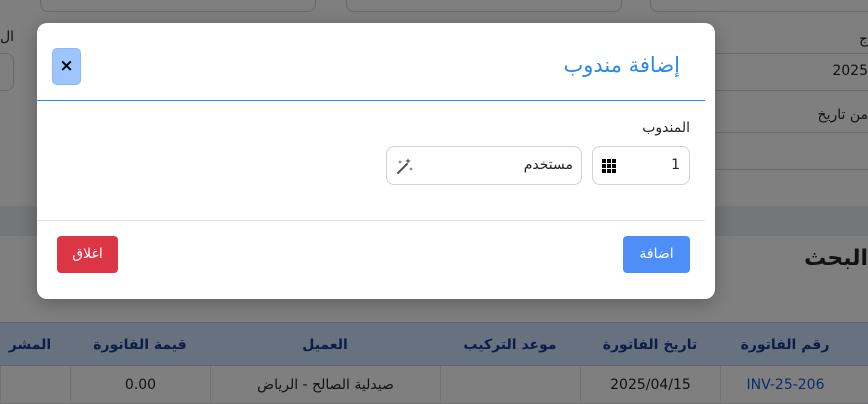  Describe the element at coordinates (621, 65) in the screenshot. I see `modal-title: إضافة مندوب` at that location.